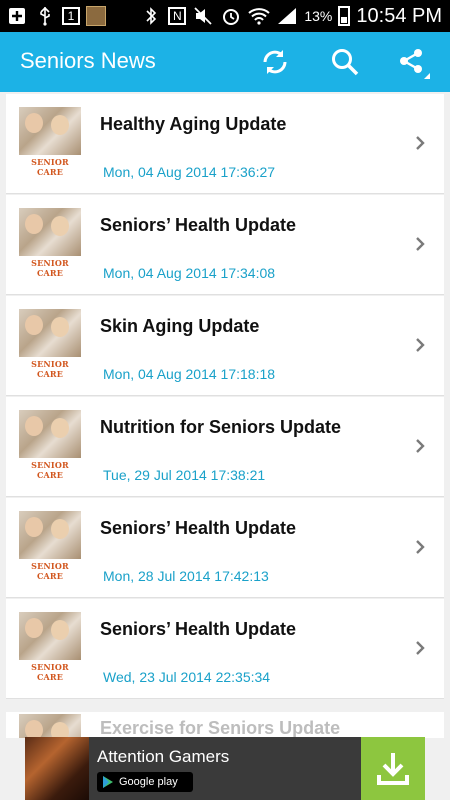 Image resolution: width=450 pixels, height=800 pixels. I want to click on app-title: Seniors News, so click(88, 60).